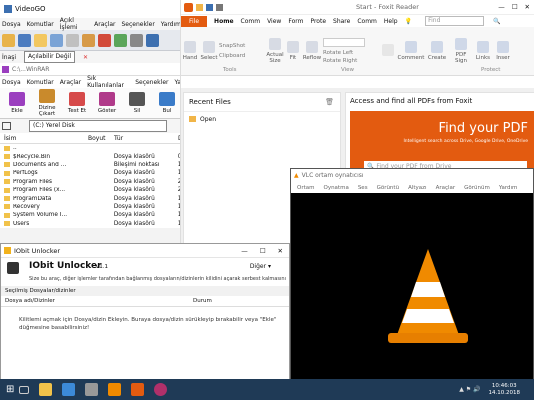  Describe the element at coordinates (199, 7) in the screenshot. I see `open-file-icon` at that location.